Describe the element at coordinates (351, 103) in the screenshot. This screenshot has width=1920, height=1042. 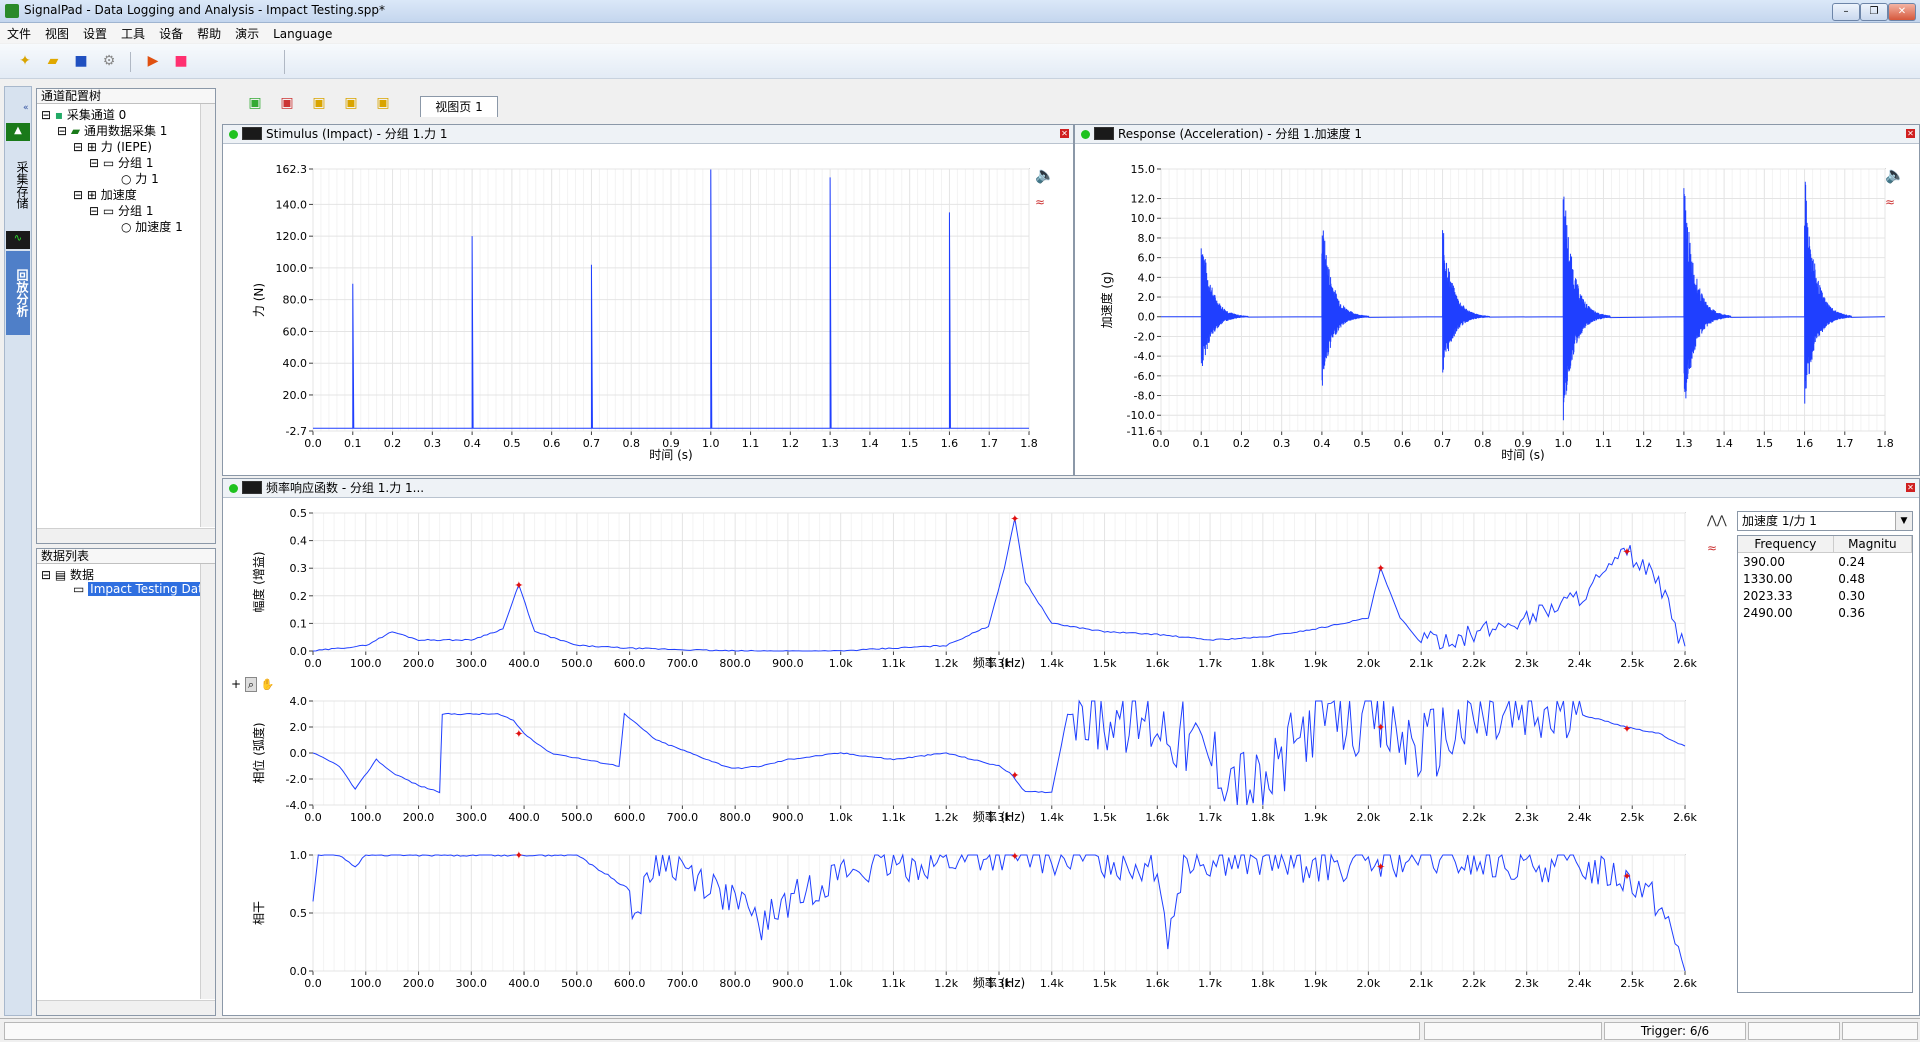
I see `folder-add-icon: ▣` at that location.